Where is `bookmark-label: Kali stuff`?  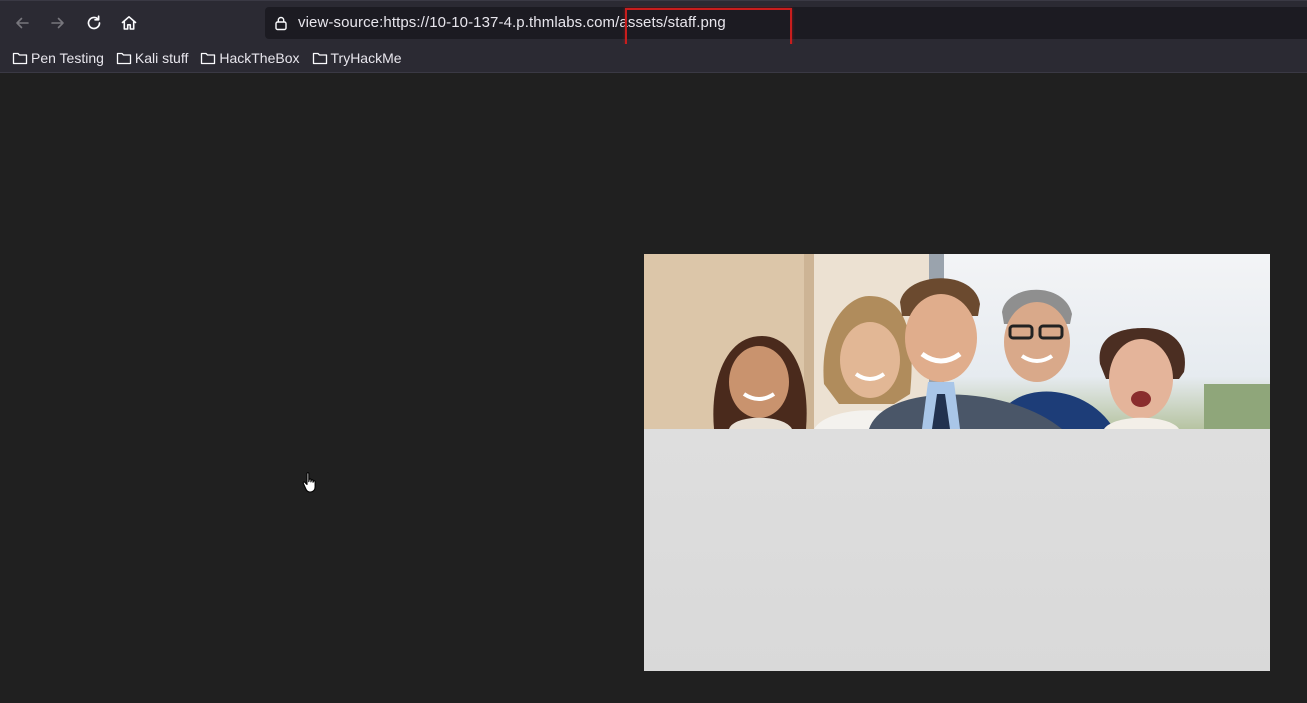 bookmark-label: Kali stuff is located at coordinates (161, 58).